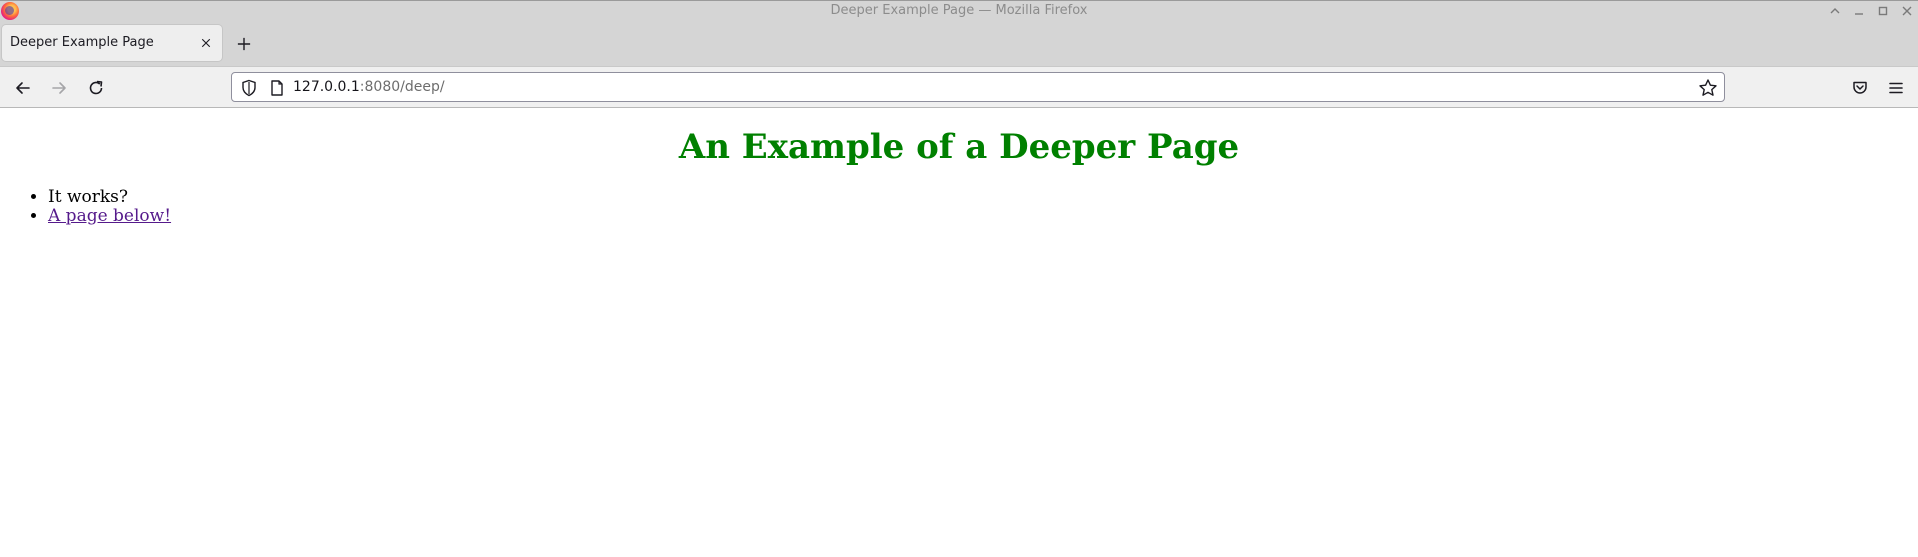 The width and height of the screenshot is (1918, 557). What do you see at coordinates (1835, 11) in the screenshot?
I see `collapse-icon` at bounding box center [1835, 11].